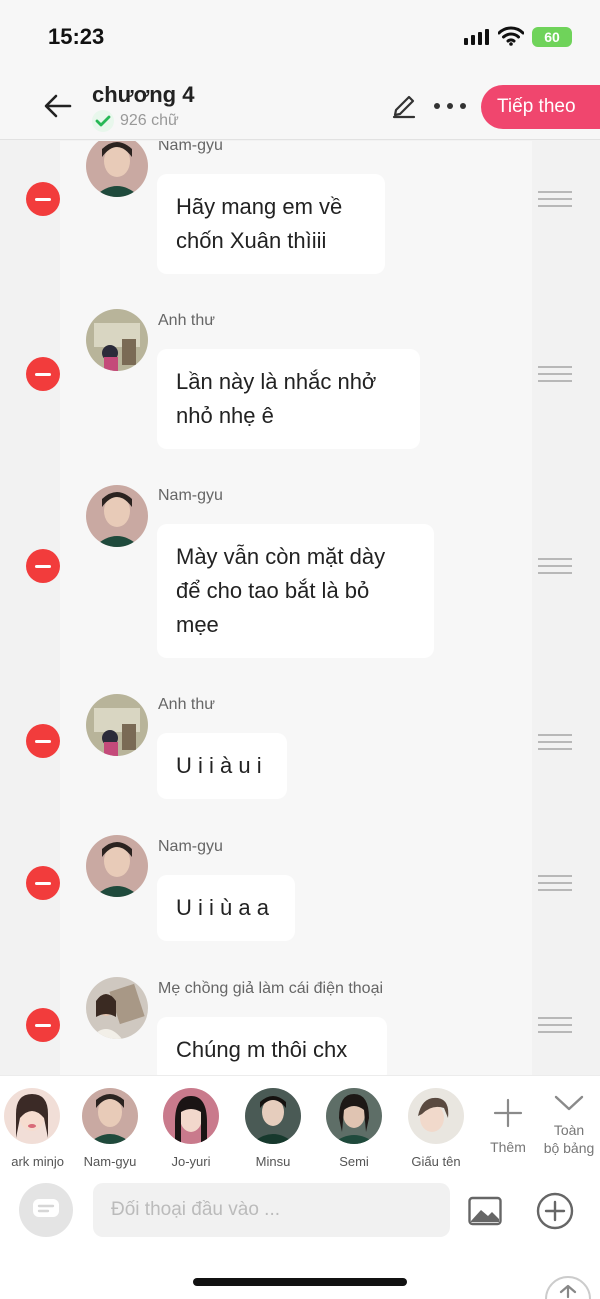 The width and height of the screenshot is (600, 1299). I want to click on chat-bubble-icon, so click(46, 1208).